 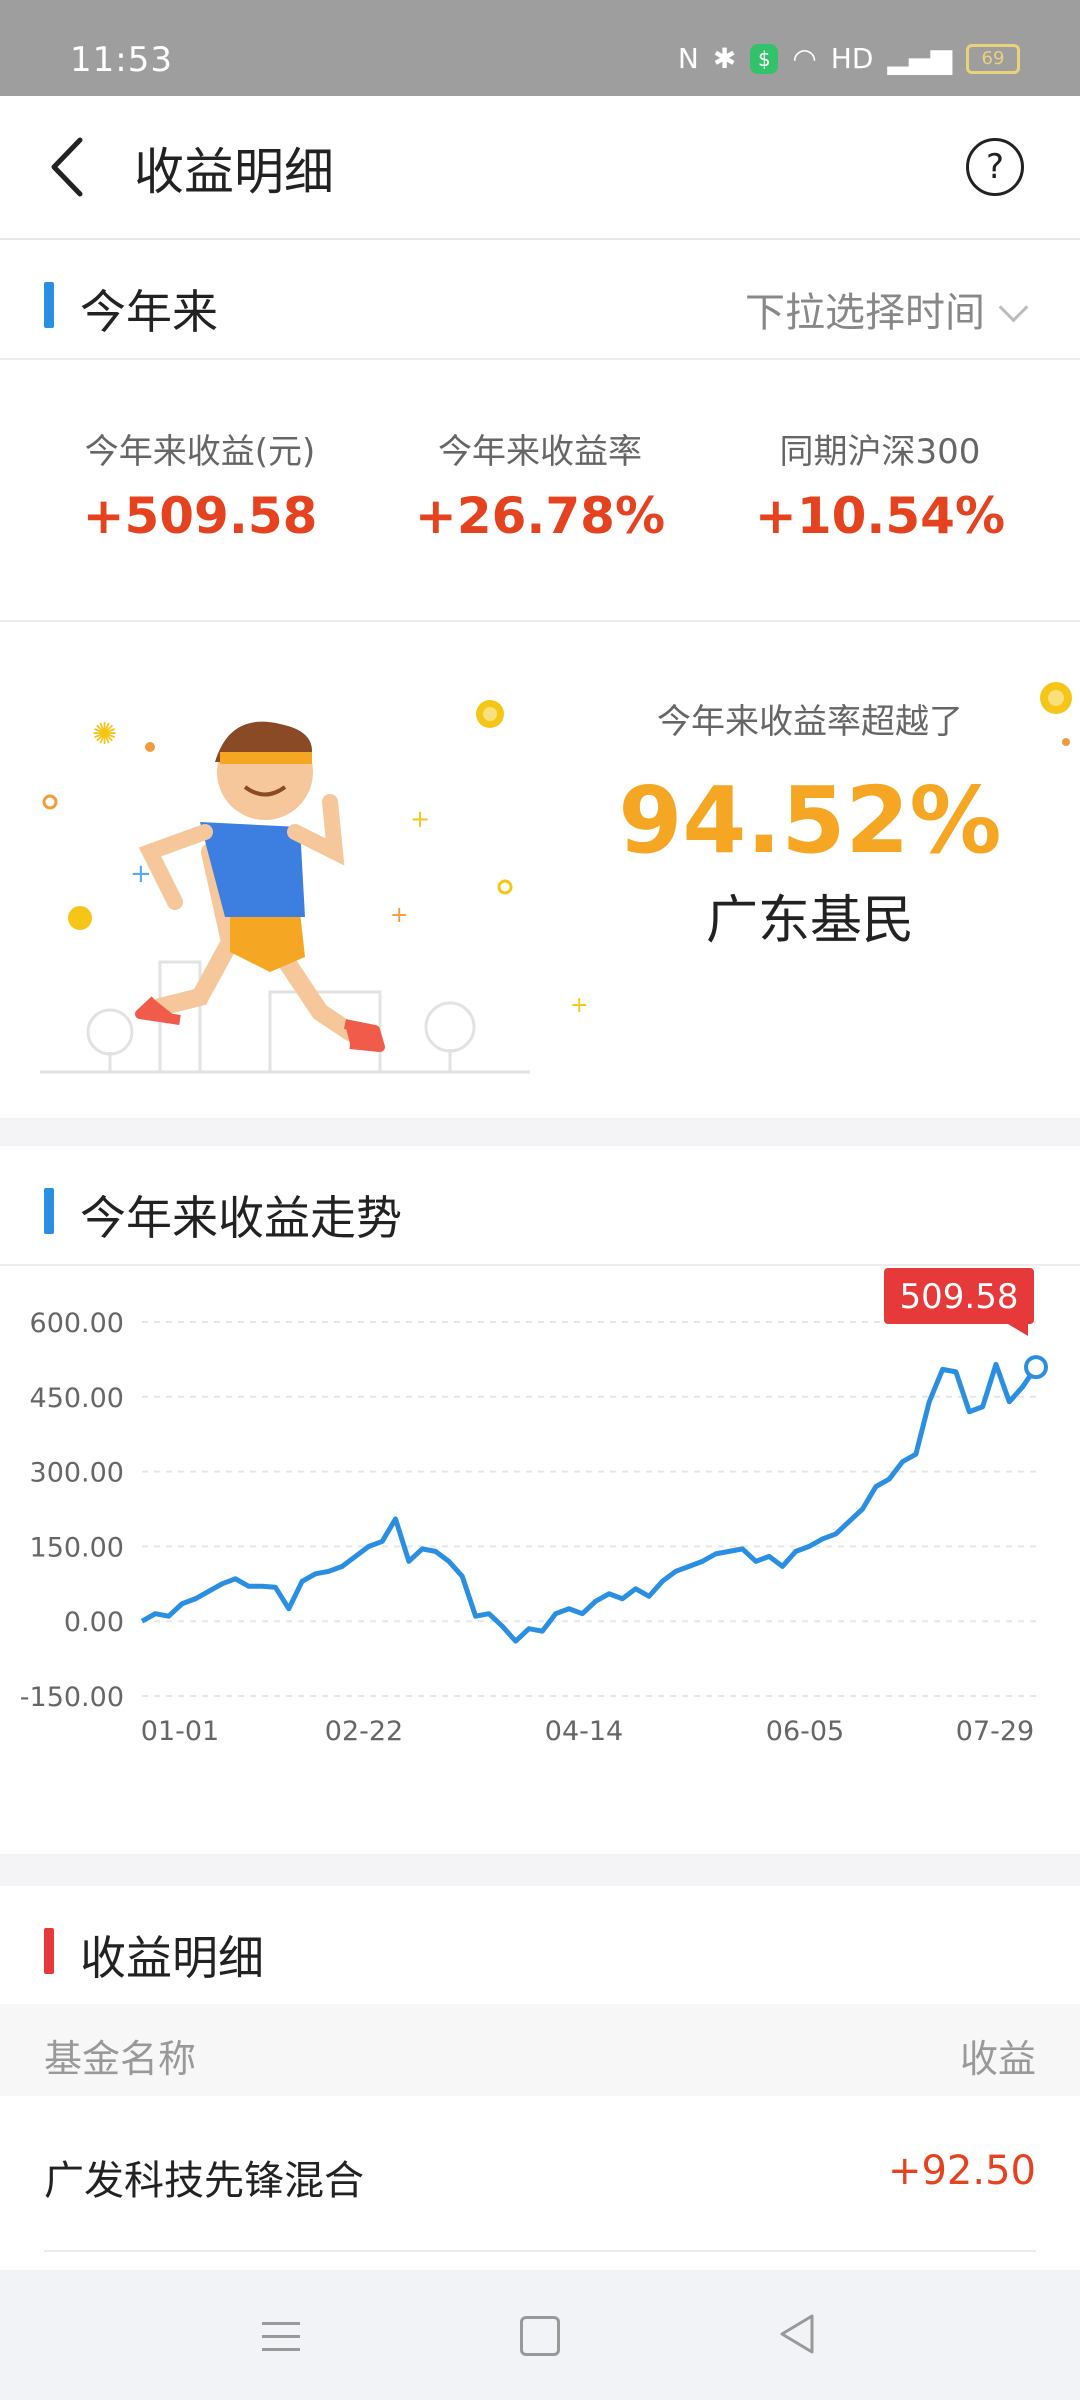 What do you see at coordinates (865, 313) in the screenshot?
I see `time-filter-label: 下拉选择时间` at bounding box center [865, 313].